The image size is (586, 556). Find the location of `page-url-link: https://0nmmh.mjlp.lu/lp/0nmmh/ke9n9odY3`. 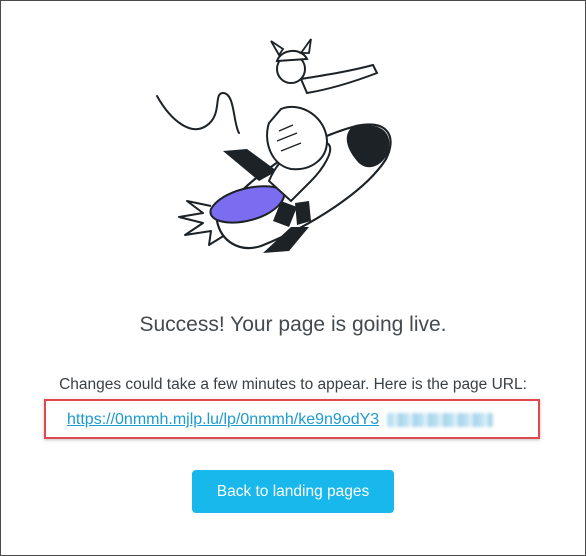

page-url-link: https://0nmmh.mjlp.lu/lp/0nmmh/ke9n9odY3 is located at coordinates (223, 419).